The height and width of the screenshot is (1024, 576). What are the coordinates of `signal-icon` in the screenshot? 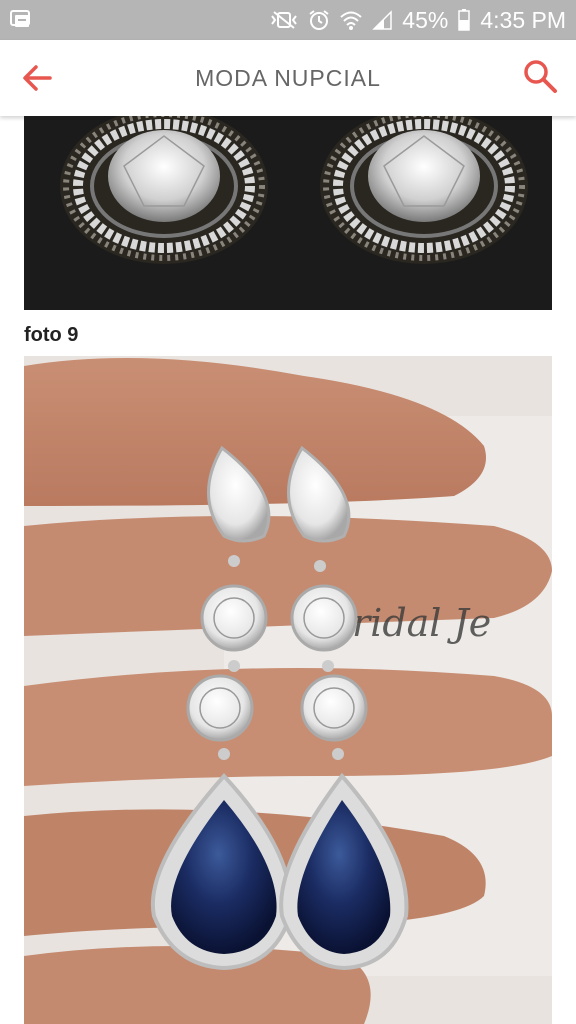 It's located at (382, 20).